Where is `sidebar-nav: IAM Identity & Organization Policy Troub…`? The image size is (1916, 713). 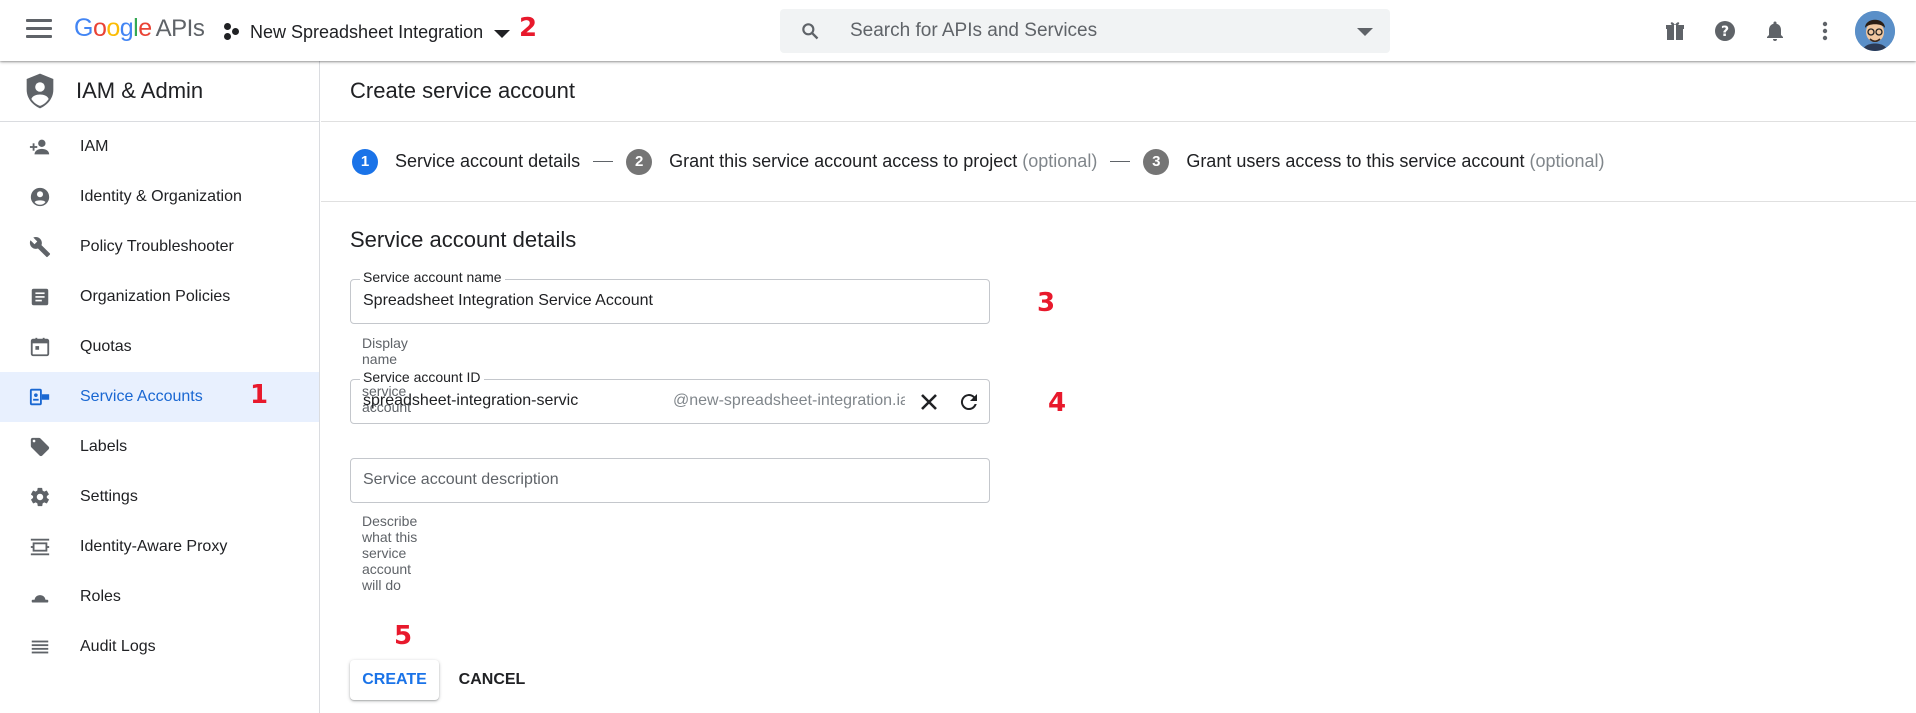 sidebar-nav: IAM Identity & Organization Policy Troub… is located at coordinates (159, 397).